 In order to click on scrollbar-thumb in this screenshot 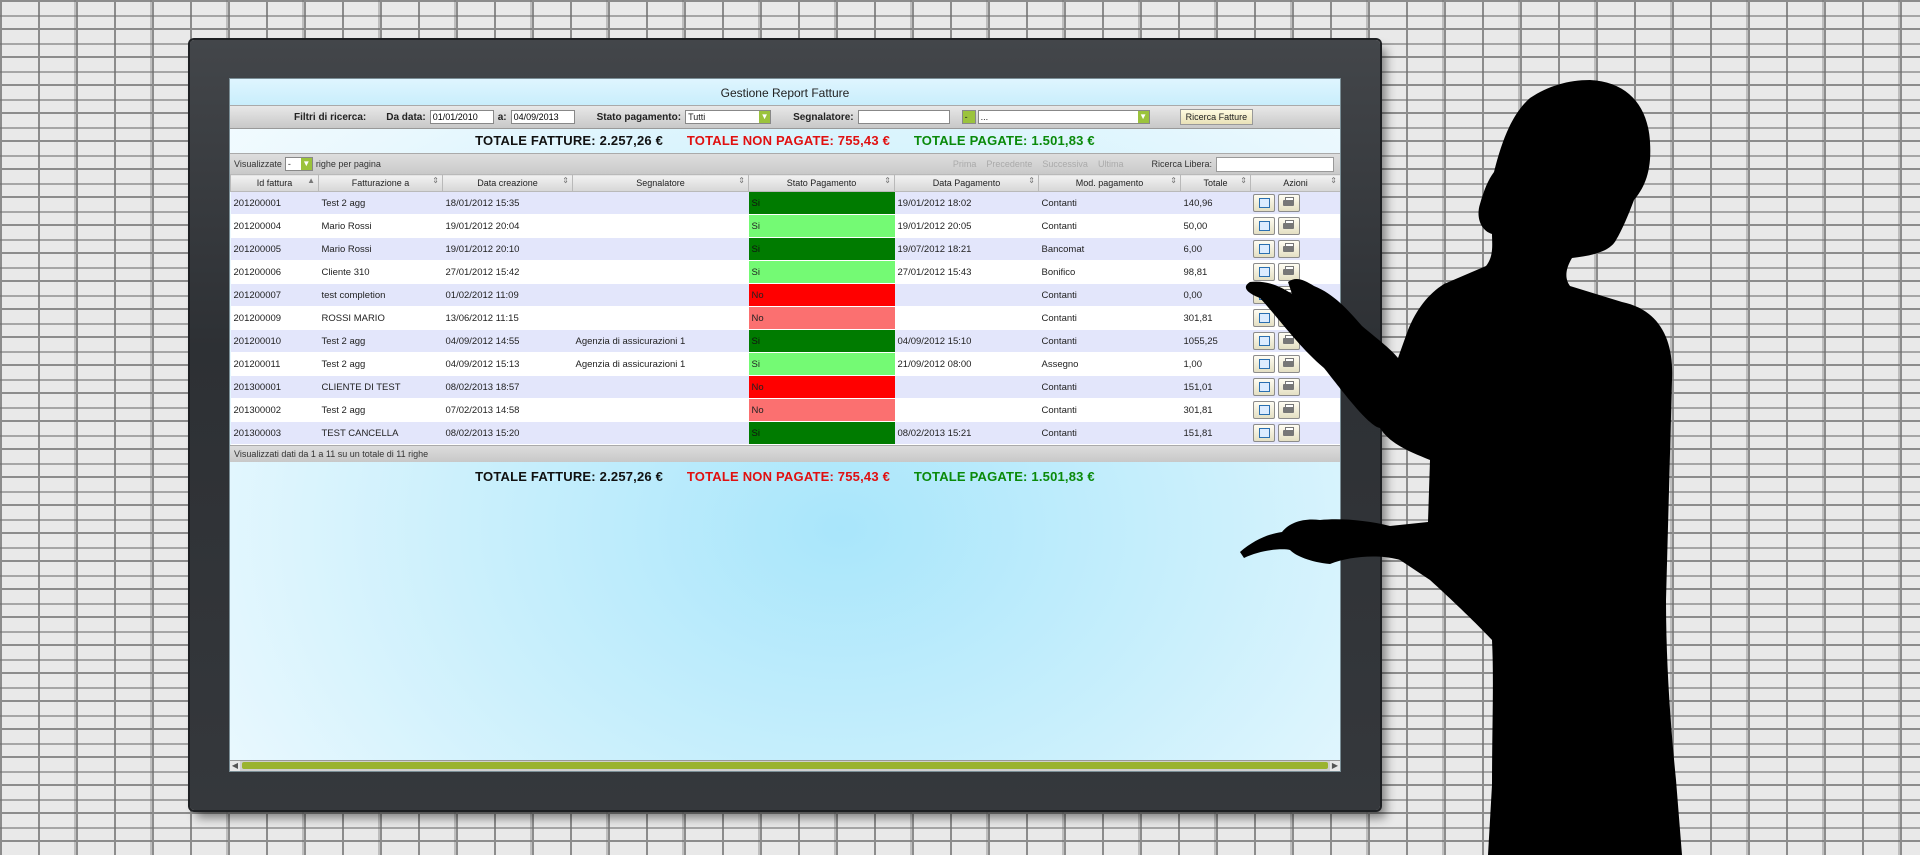, I will do `click(785, 765)`.